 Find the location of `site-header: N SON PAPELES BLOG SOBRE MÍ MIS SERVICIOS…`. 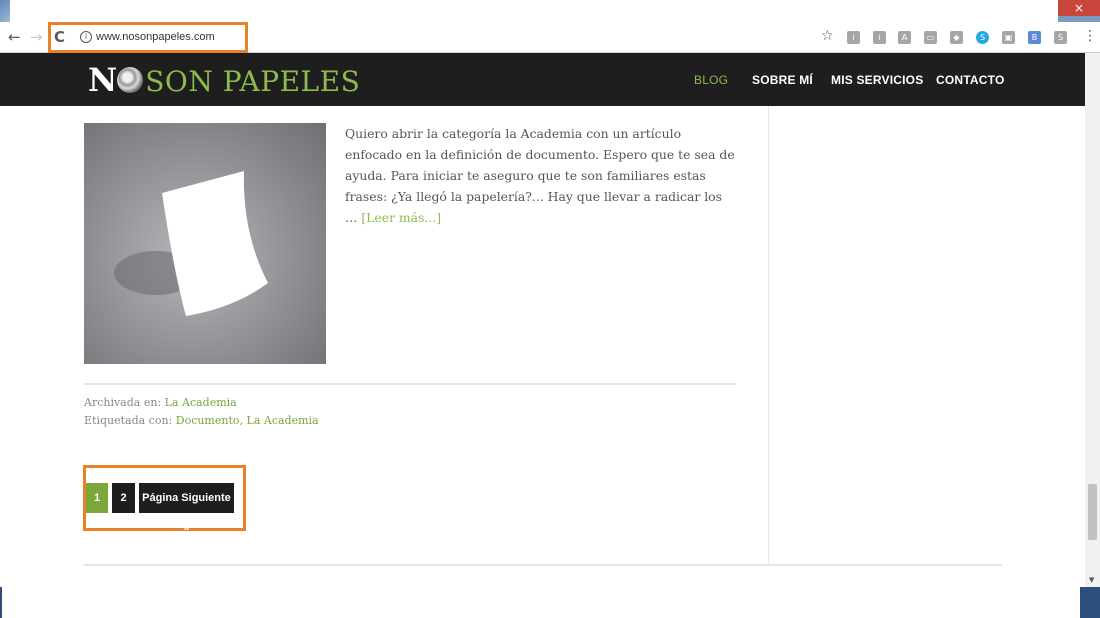

site-header: N SON PAPELES BLOG SOBRE MÍ MIS SERVICIOS… is located at coordinates (542, 79).